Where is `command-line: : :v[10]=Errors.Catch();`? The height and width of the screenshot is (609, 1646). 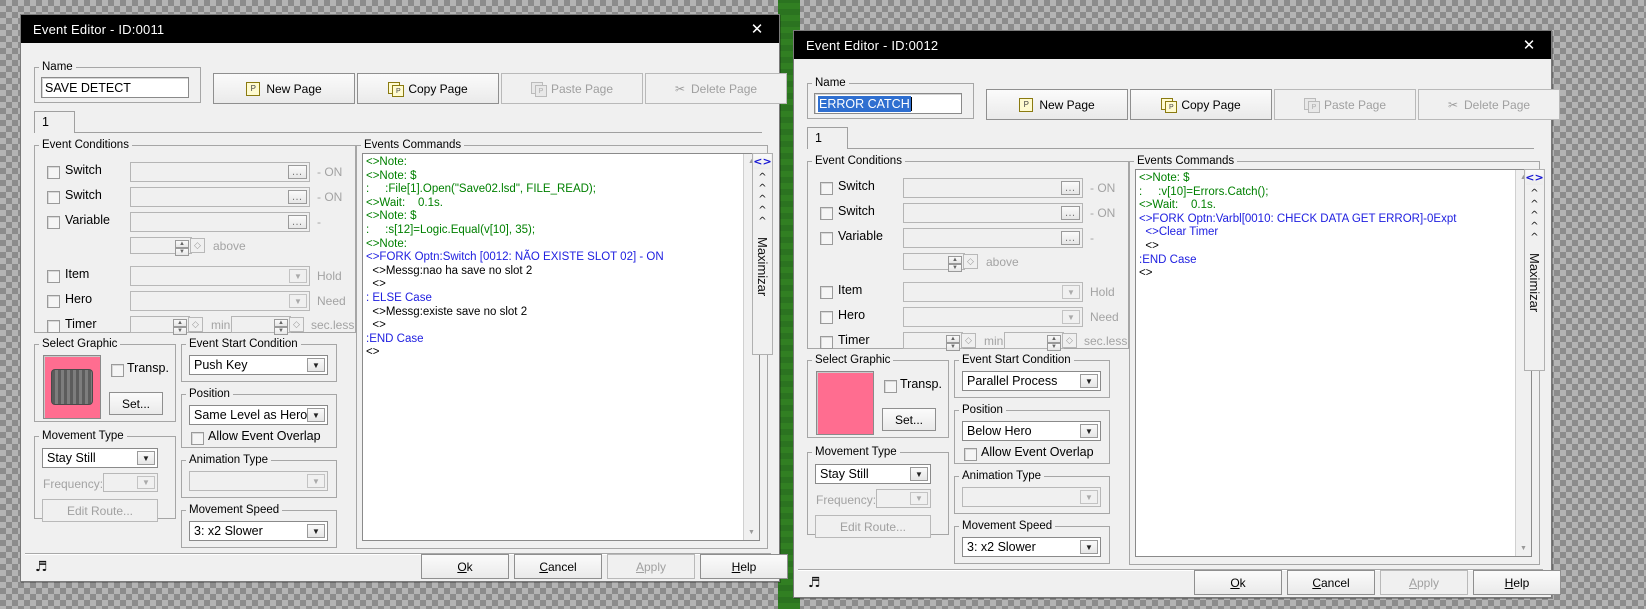 command-line: : :v[10]=Errors.Catch(); is located at coordinates (1327, 193).